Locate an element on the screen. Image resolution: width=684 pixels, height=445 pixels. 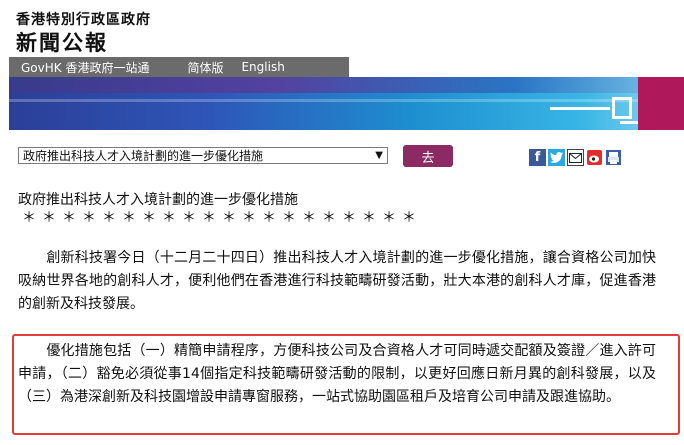
go-button: 去 is located at coordinates (428, 156).